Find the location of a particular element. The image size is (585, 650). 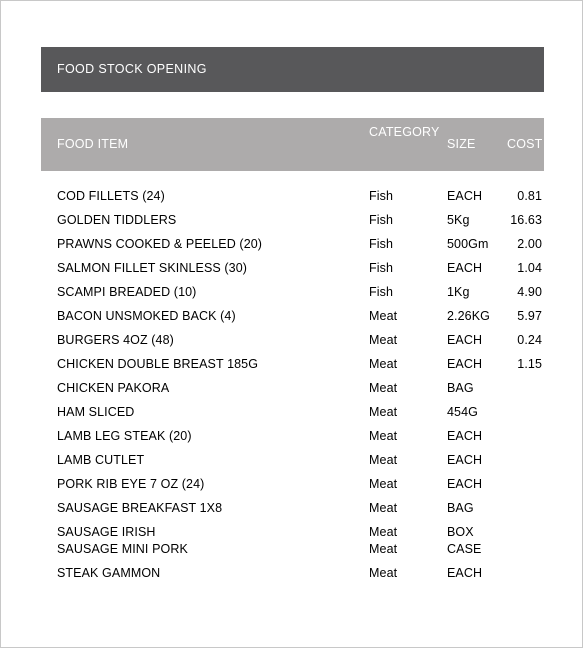

table-row: HAM SLICED Meat 454G is located at coordinates (292, 417).